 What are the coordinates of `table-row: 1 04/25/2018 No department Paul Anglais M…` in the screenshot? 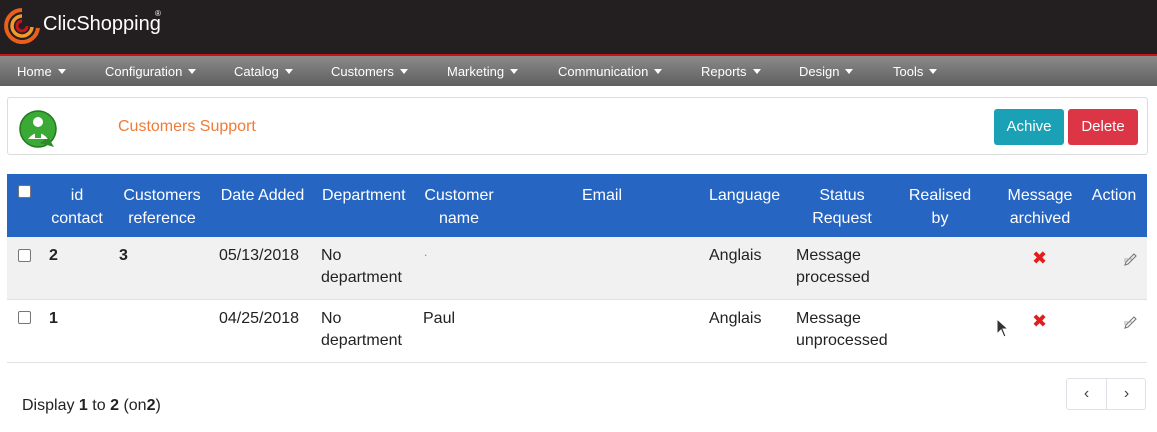 It's located at (577, 331).